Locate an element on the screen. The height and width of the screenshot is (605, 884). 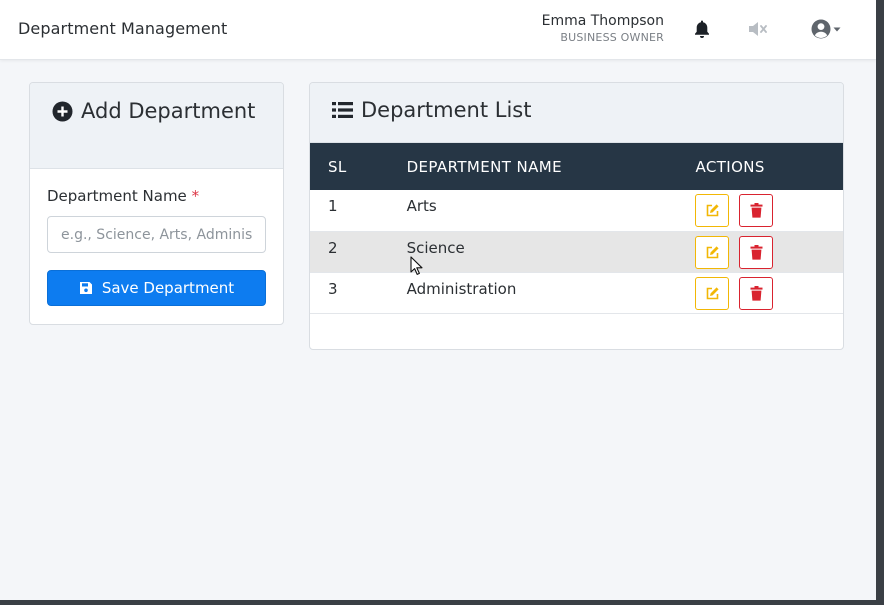
column-header-sl: SL is located at coordinates (337, 166).